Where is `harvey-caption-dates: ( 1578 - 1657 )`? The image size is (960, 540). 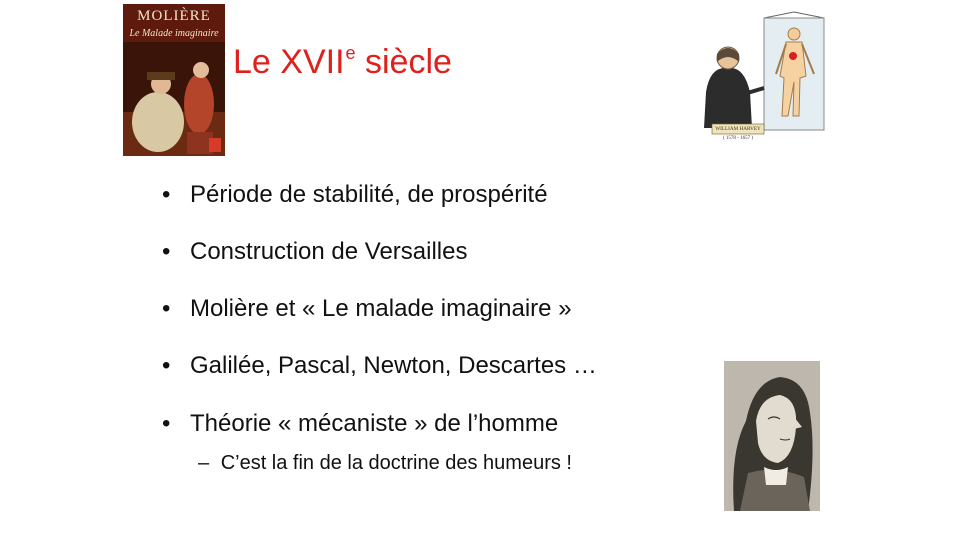 harvey-caption-dates: ( 1578 - 1657 ) is located at coordinates (738, 138).